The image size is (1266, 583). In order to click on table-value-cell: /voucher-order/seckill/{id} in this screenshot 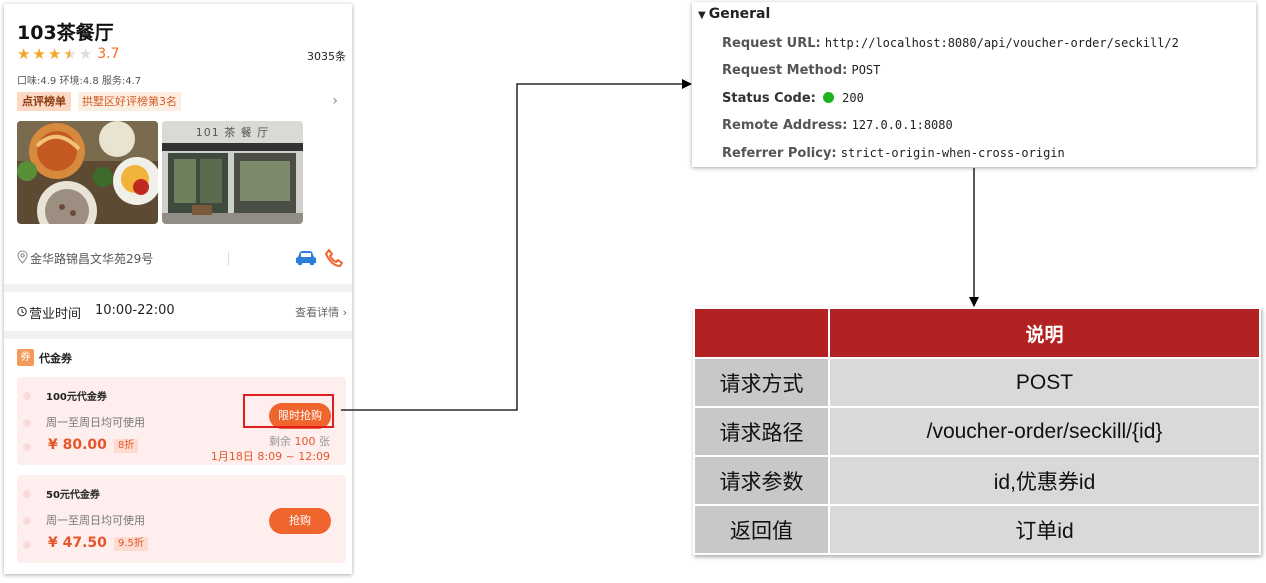, I will do `click(1044, 431)`.